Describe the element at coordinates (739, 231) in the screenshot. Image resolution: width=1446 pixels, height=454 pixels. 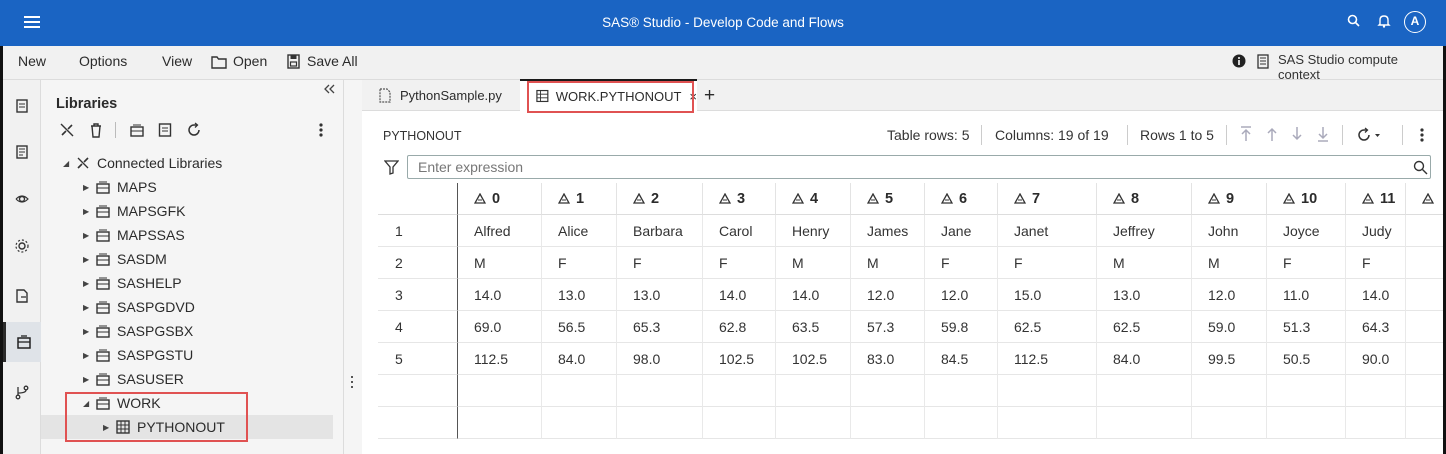
I see `table-cell: Carol` at that location.